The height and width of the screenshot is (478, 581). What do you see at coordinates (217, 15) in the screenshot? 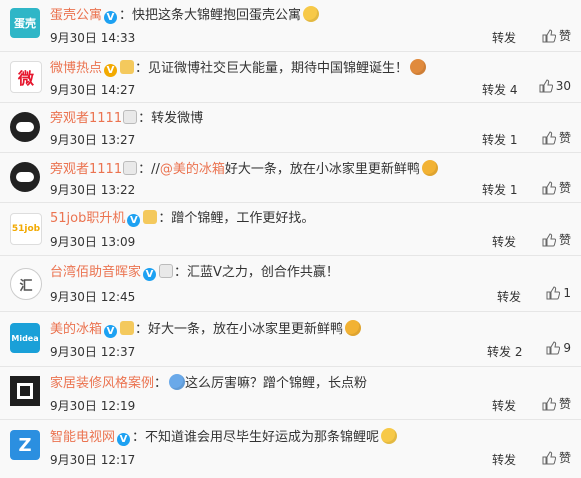
I see `comment-text: 快把这条大锦鲤抱回蛋壳公寓` at bounding box center [217, 15].